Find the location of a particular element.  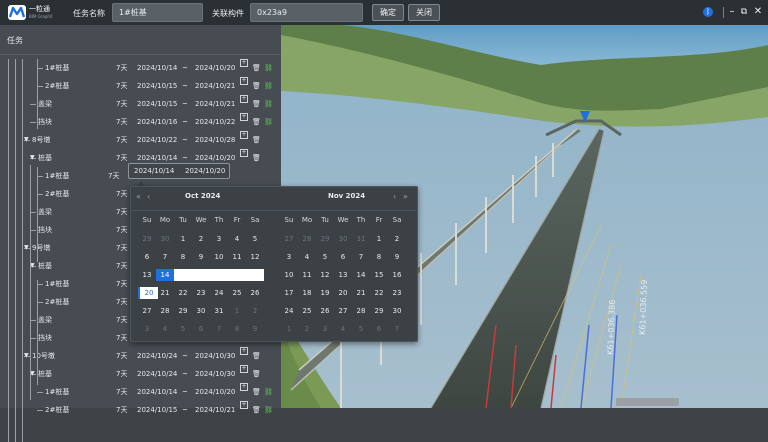

next-year-icon: » is located at coordinates (405, 196).